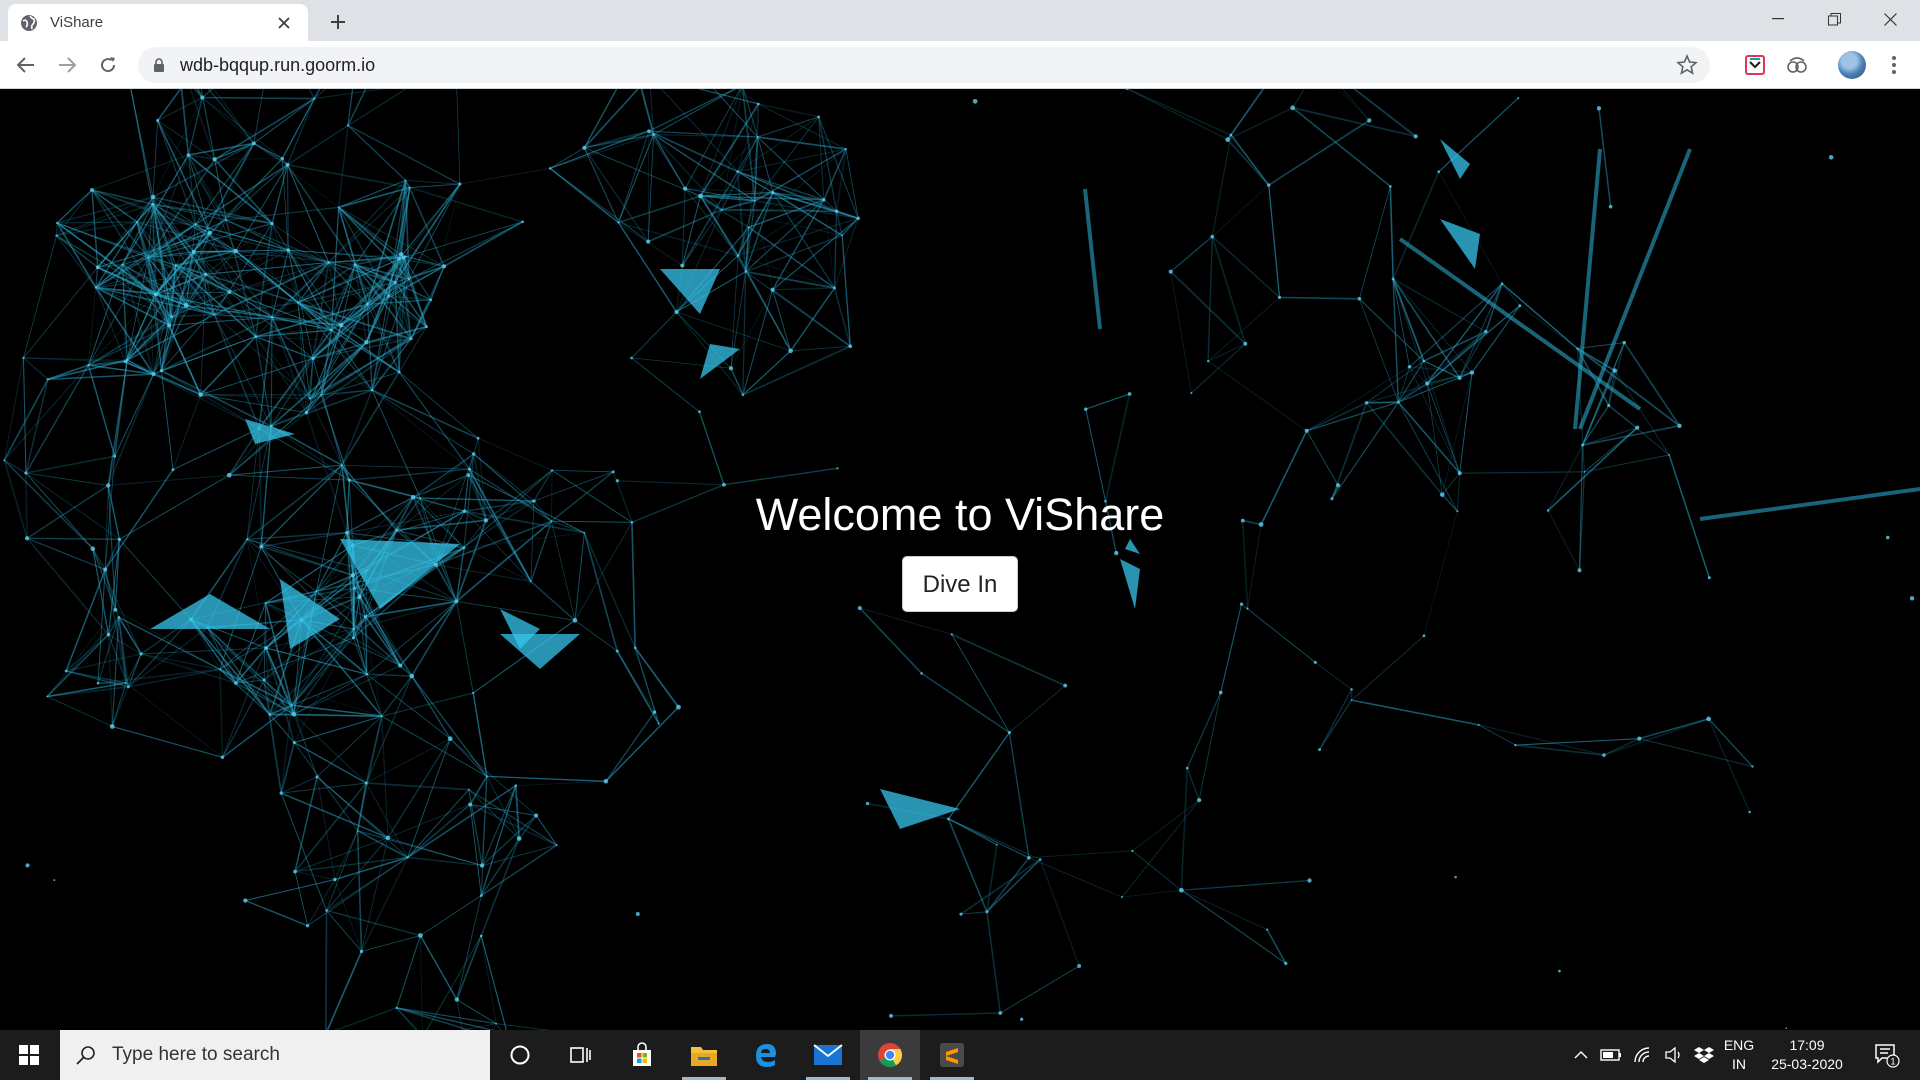 The height and width of the screenshot is (1080, 1920). Describe the element at coordinates (158, 22) in the screenshot. I see `browser-tab: ViShare` at that location.